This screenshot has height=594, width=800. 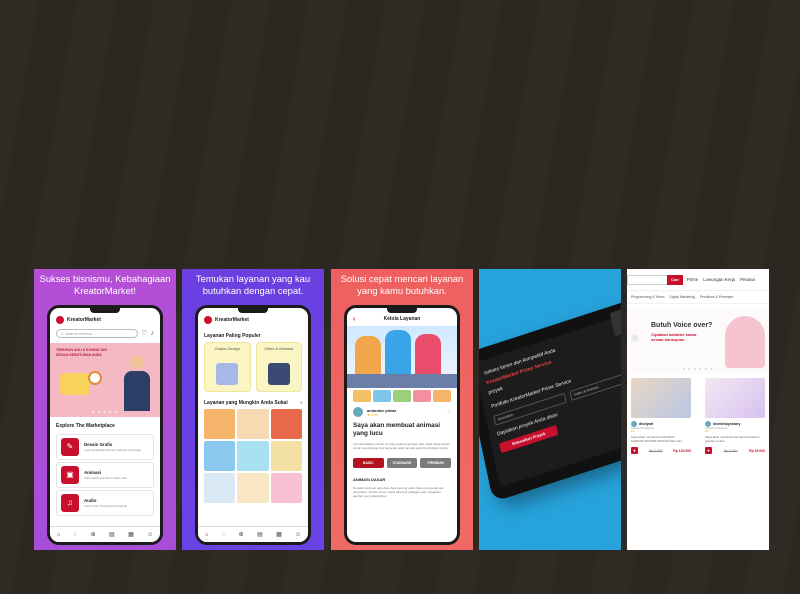 I want to click on app-name: KreatorMarket, so click(x=232, y=320).